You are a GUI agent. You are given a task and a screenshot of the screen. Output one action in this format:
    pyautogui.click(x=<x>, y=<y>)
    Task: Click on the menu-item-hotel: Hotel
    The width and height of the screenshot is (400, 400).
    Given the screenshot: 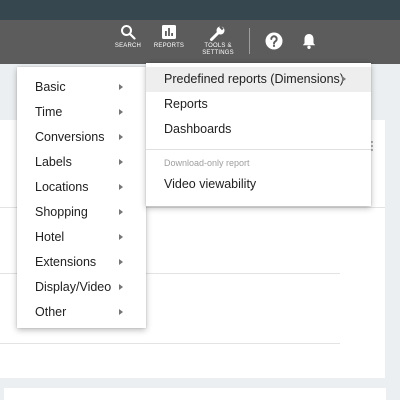 What is the action you would take?
    pyautogui.click(x=81, y=237)
    